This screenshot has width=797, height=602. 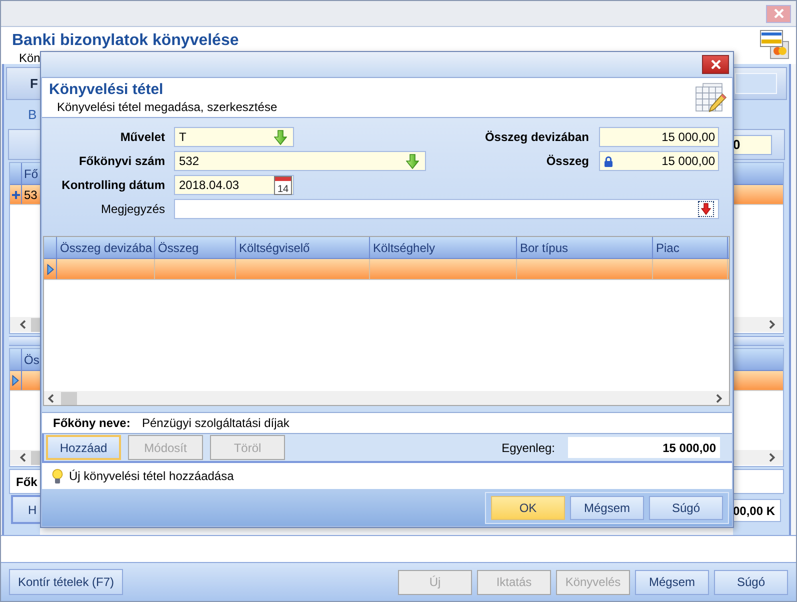 I want to click on dialog-button: OK, so click(x=528, y=508).